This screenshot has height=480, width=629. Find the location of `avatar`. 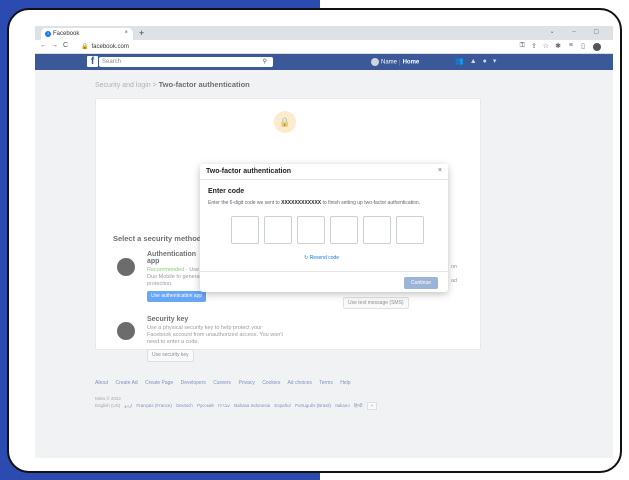

avatar is located at coordinates (375, 62).